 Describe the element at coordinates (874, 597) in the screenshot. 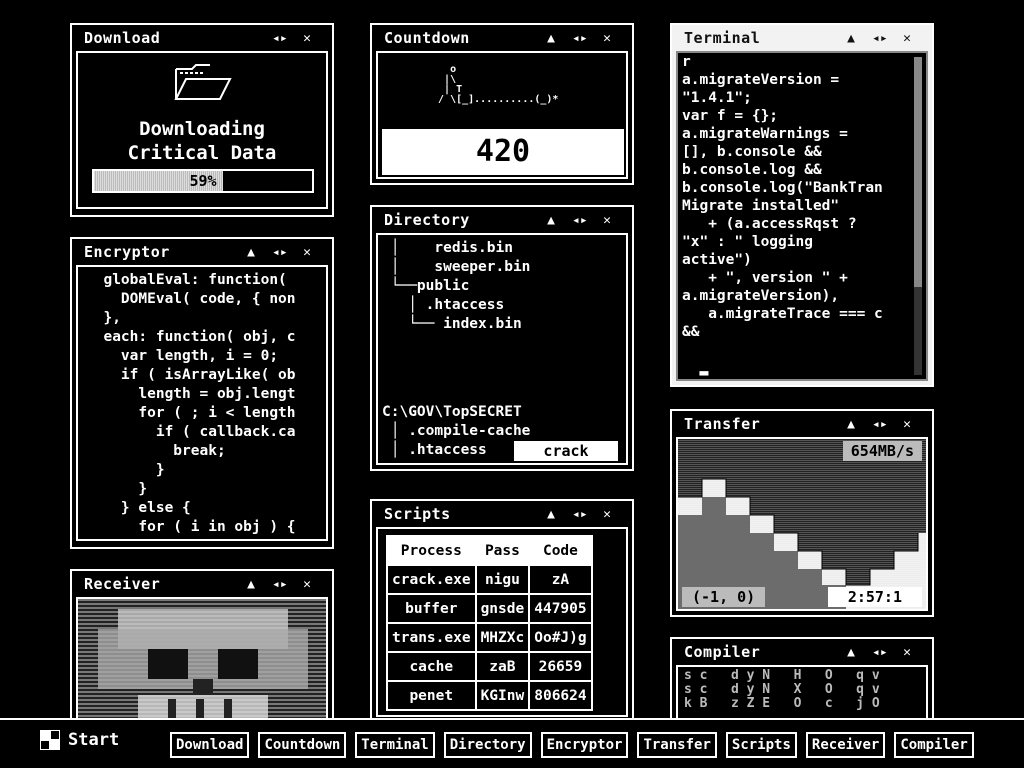

I see `transfer-timer: 2:57:1` at that location.